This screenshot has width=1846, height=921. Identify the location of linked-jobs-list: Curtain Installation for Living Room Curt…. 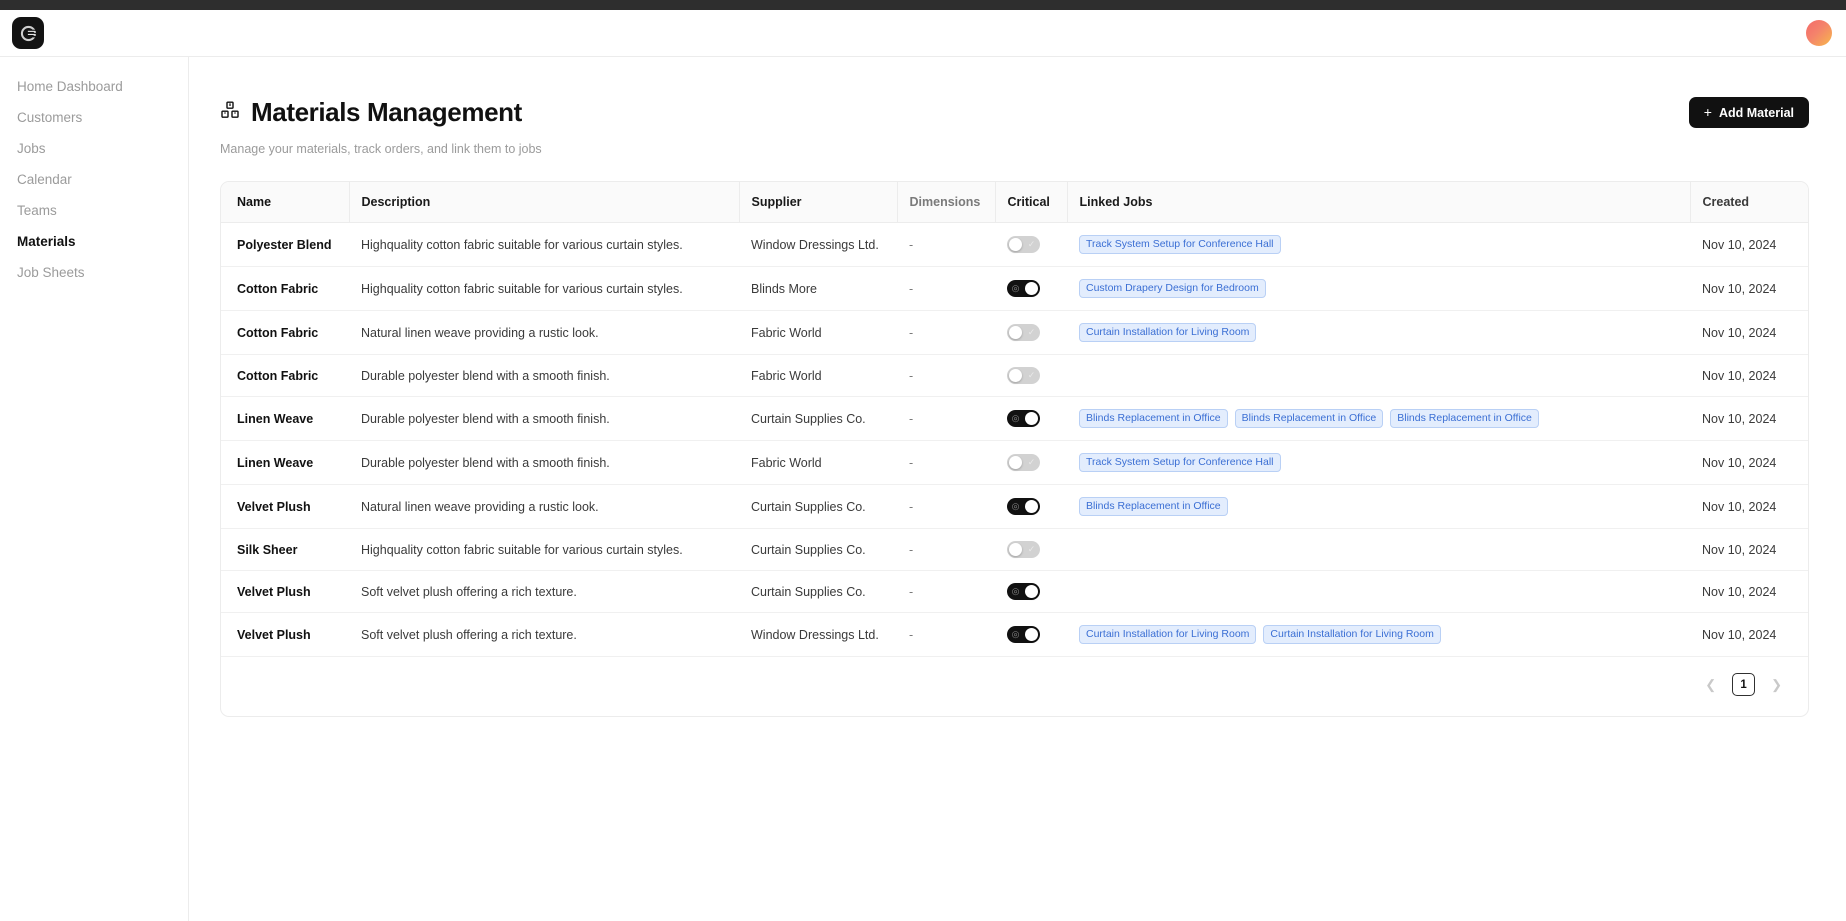
(1384, 634).